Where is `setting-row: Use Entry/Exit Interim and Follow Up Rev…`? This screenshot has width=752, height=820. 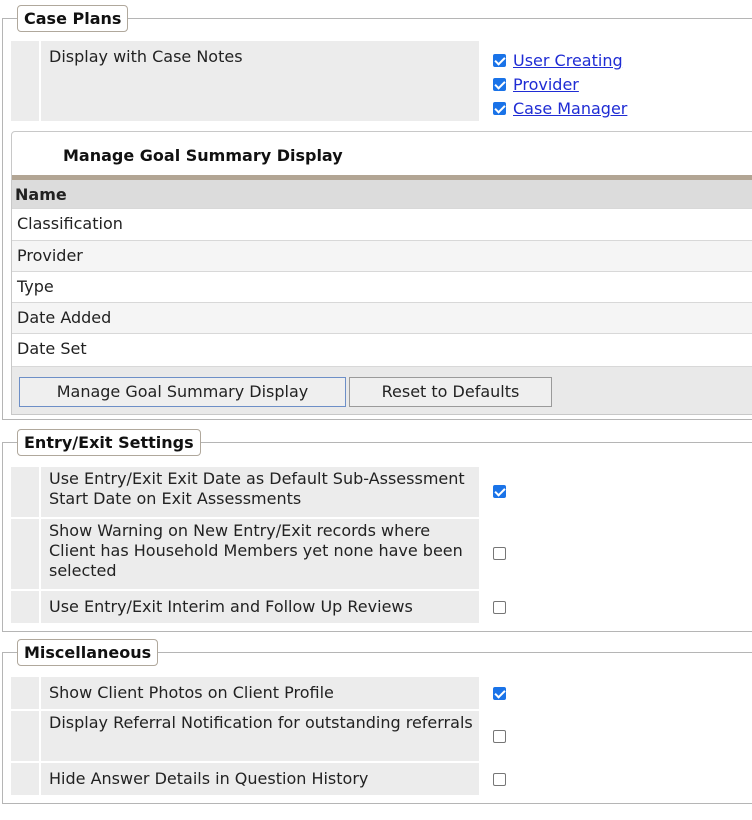
setting-row: Use Entry/Exit Interim and Follow Up Rev… is located at coordinates (381, 607).